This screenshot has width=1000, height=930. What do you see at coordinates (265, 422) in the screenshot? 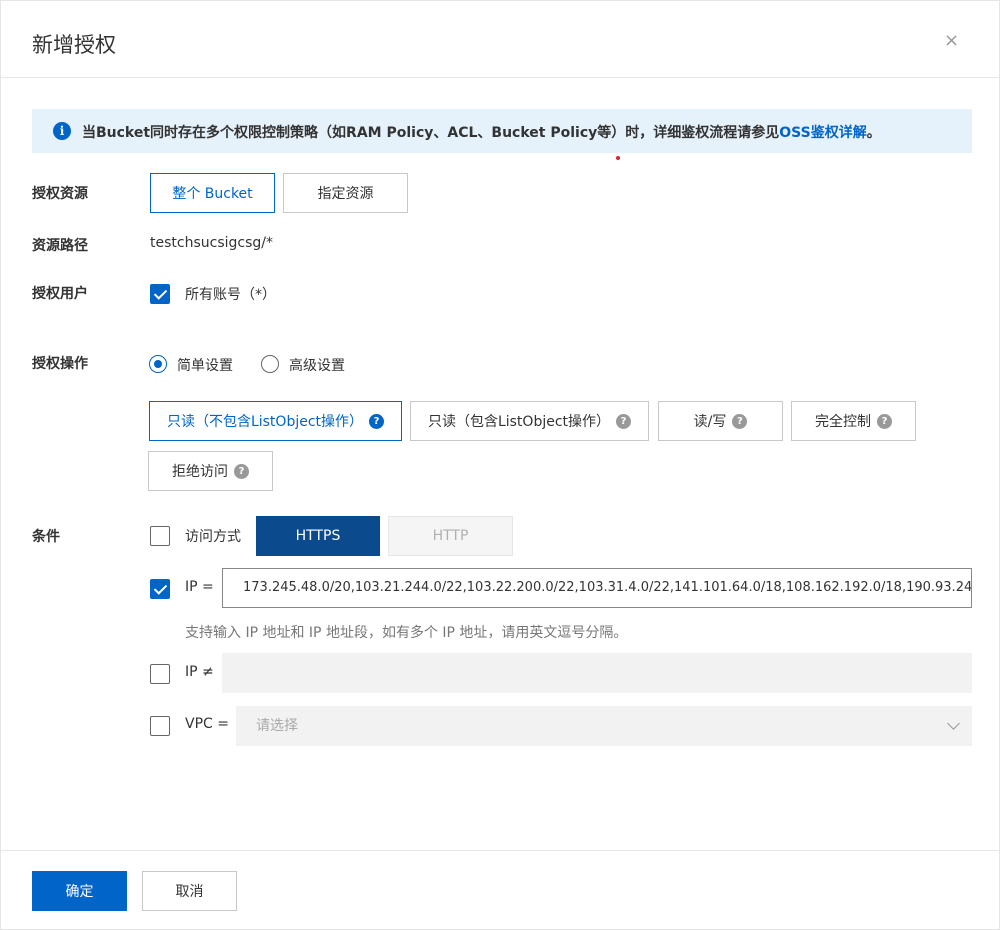
I see `readonly-no-list-label: 只读（不包含ListObject操作）` at bounding box center [265, 422].